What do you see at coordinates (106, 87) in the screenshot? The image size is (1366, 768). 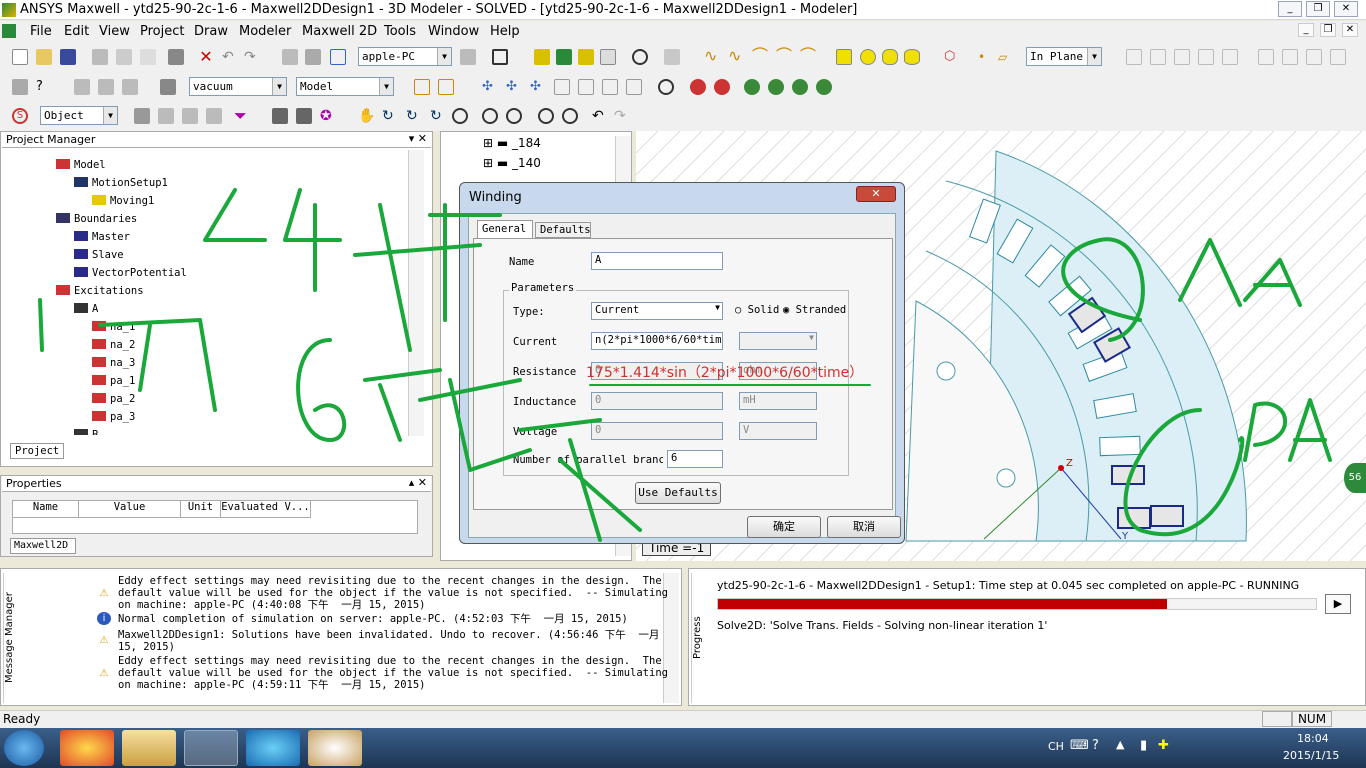 I see `solid-attr-icon` at bounding box center [106, 87].